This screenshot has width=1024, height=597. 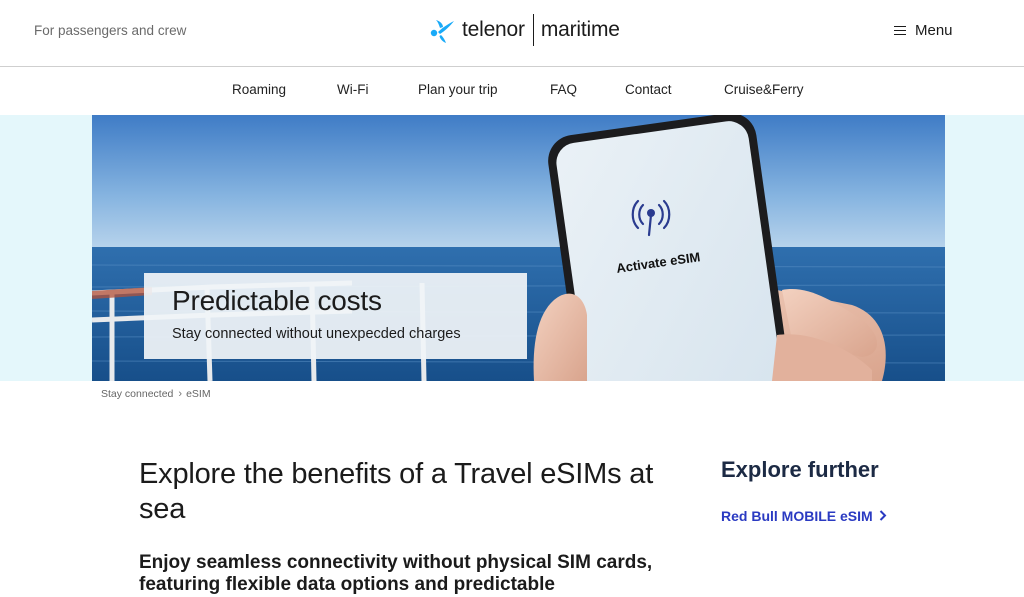 I want to click on nav-item-cruise-ferry: Cruise&Ferry, so click(x=764, y=89).